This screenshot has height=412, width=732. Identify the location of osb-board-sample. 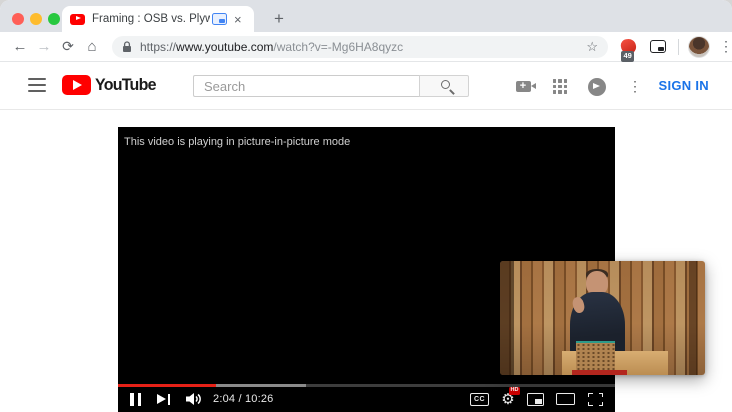
(595, 356).